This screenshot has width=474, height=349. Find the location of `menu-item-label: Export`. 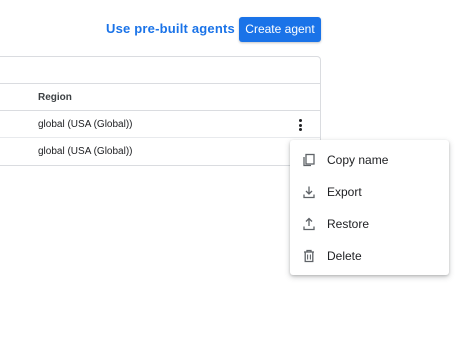

menu-item-label: Export is located at coordinates (344, 192).